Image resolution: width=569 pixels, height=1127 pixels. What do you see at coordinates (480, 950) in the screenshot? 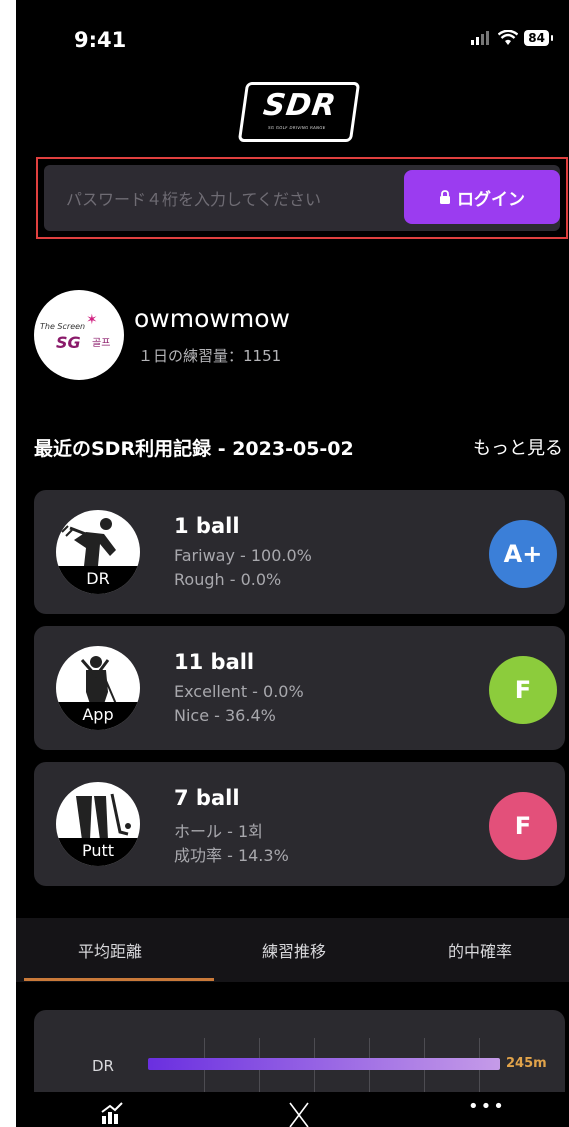
I see `tab-accuracy-rate: 的中確率` at bounding box center [480, 950].